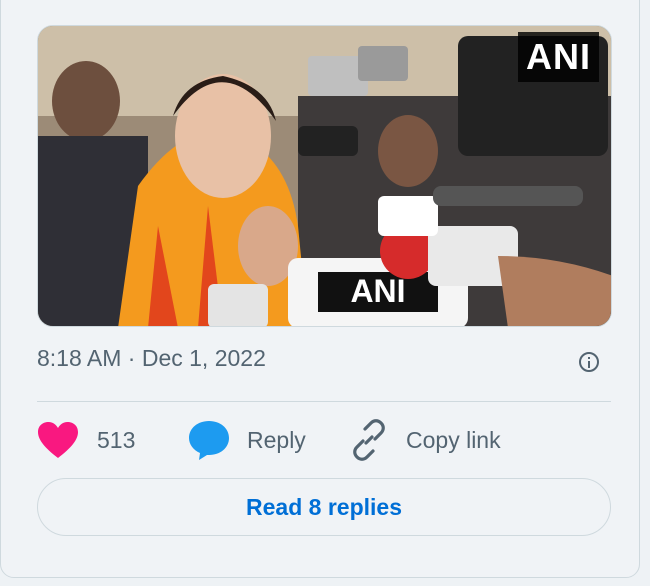 This screenshot has width=650, height=586. What do you see at coordinates (589, 362) in the screenshot?
I see `info-icon` at bounding box center [589, 362].